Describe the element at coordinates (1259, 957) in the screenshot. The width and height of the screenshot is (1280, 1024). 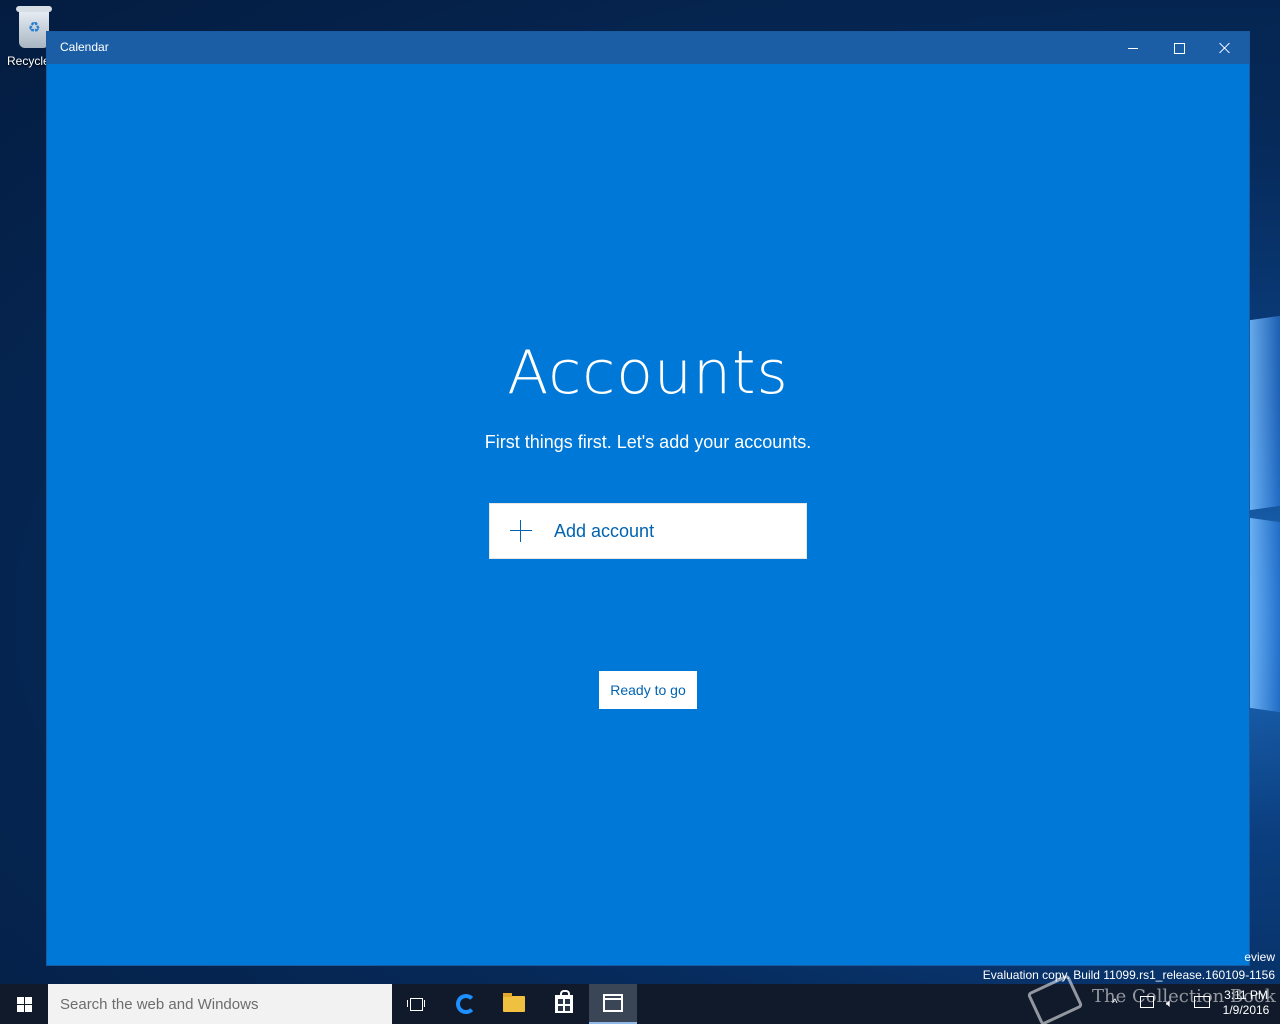
I see `evaluation-watermark-line1: eview` at that location.